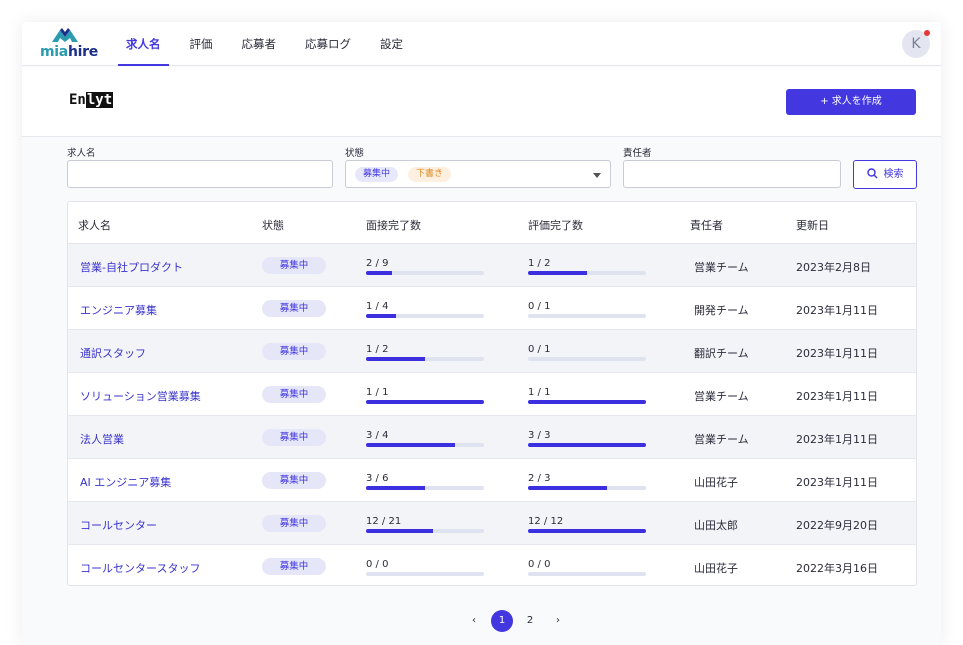  I want to click on logo-suffix: hire, so click(82, 52).